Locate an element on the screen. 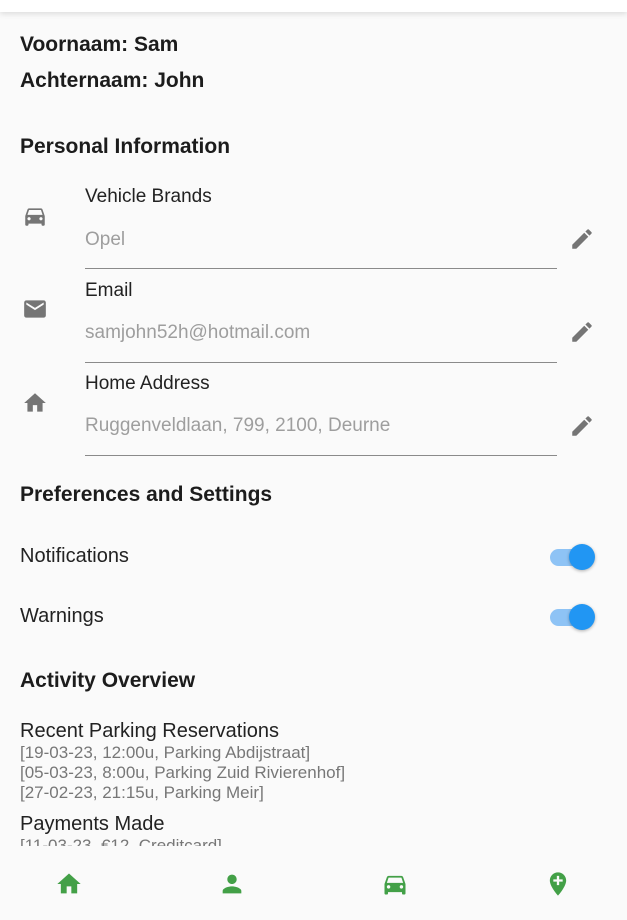 The image size is (627, 920). edit-vehicle-icon is located at coordinates (582, 239).